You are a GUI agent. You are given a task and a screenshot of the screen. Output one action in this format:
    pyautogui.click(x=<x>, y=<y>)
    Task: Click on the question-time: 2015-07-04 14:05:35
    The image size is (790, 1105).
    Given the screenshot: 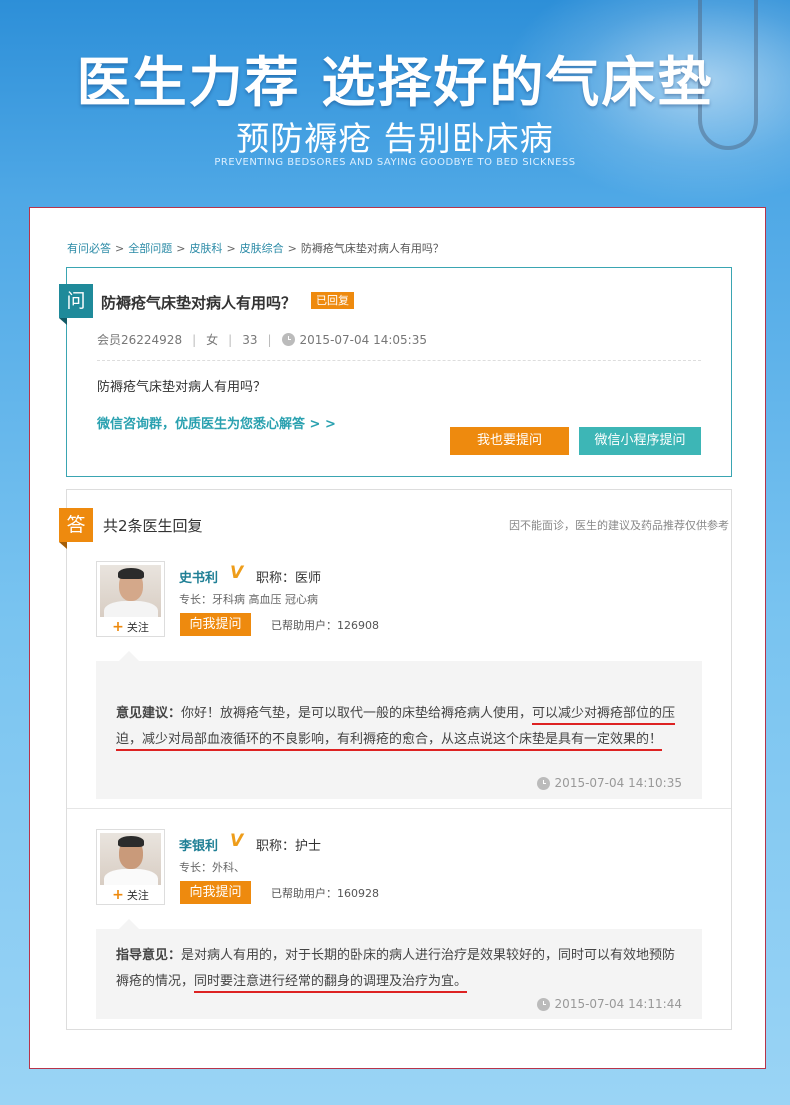 What is the action you would take?
    pyautogui.click(x=363, y=339)
    